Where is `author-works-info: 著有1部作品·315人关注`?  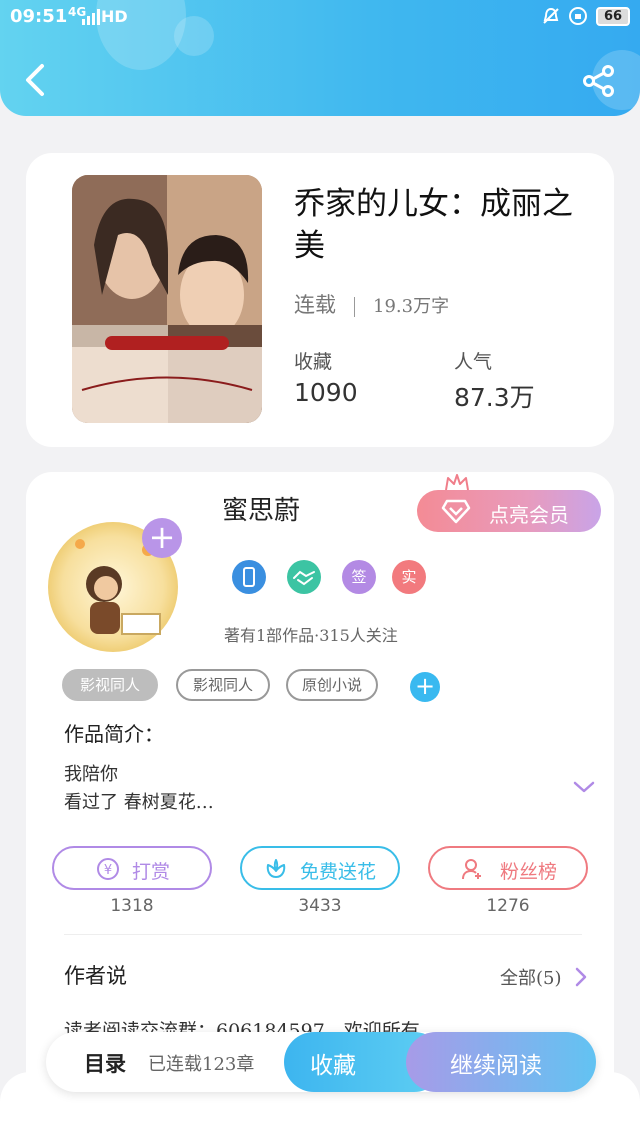
author-works-info: 著有1部作品·315人关注 is located at coordinates (311, 635).